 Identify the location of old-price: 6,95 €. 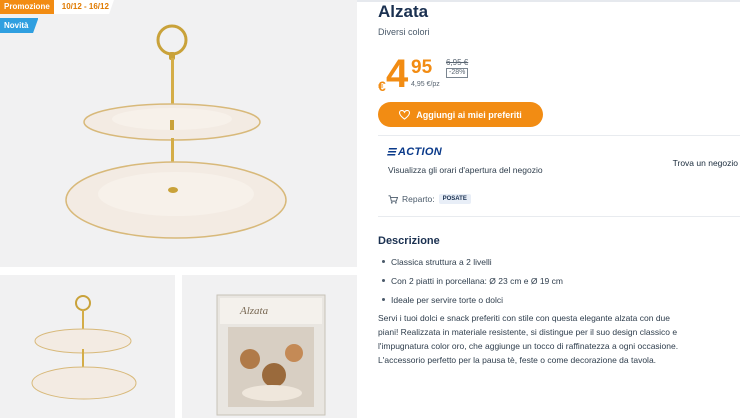
(457, 62).